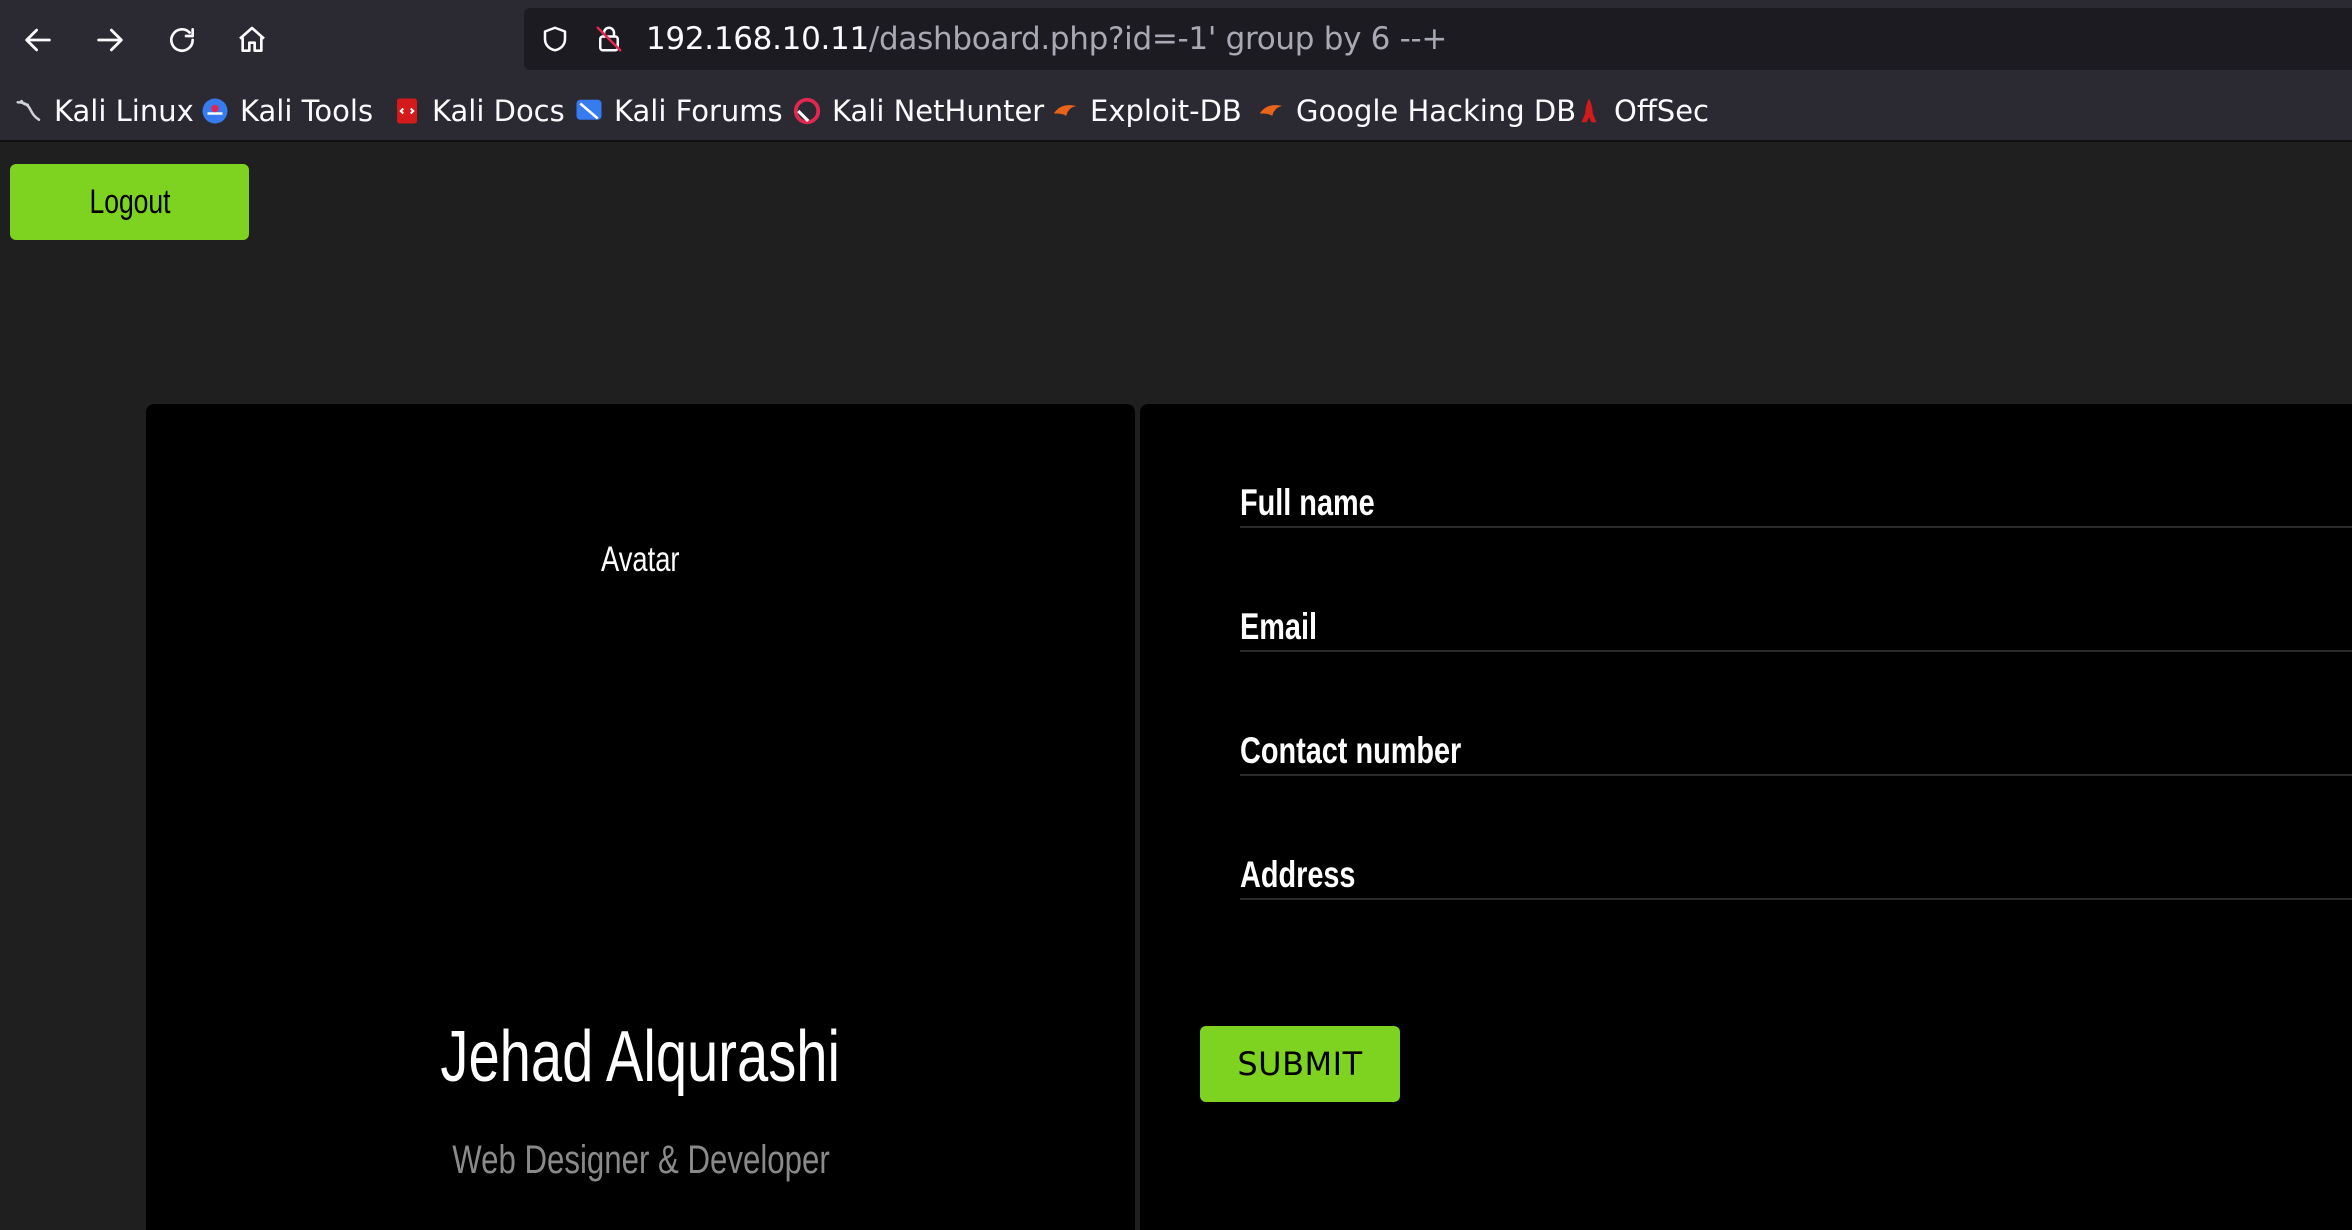 The image size is (2352, 1230). I want to click on profile-role: Web Designer & Developer, so click(640, 1160).